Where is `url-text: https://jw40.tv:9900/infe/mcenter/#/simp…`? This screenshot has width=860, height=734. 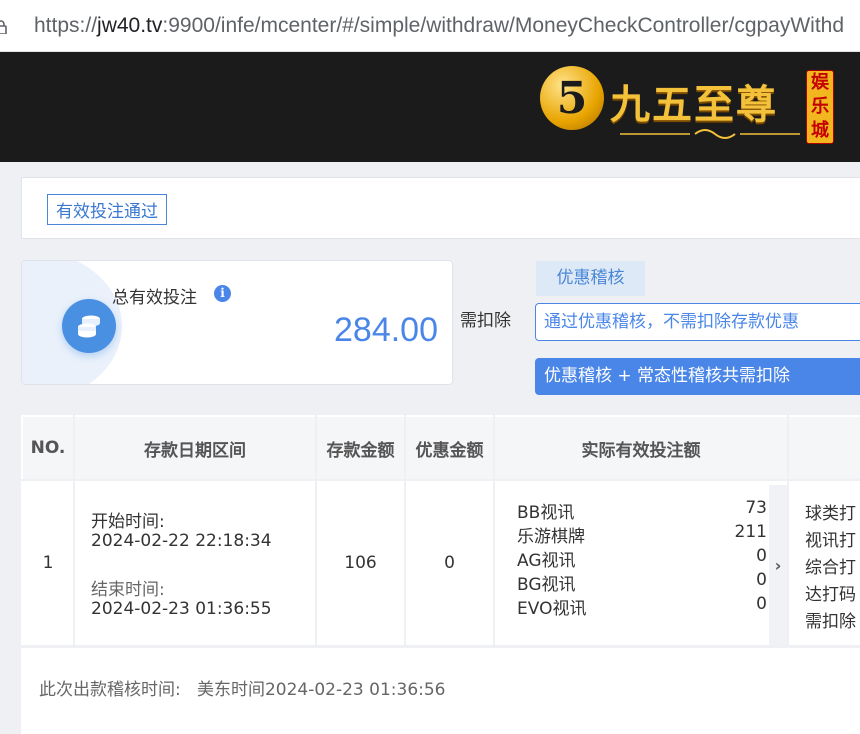
url-text: https://jw40.tv:9900/infe/mcenter/#/simp… is located at coordinates (439, 26).